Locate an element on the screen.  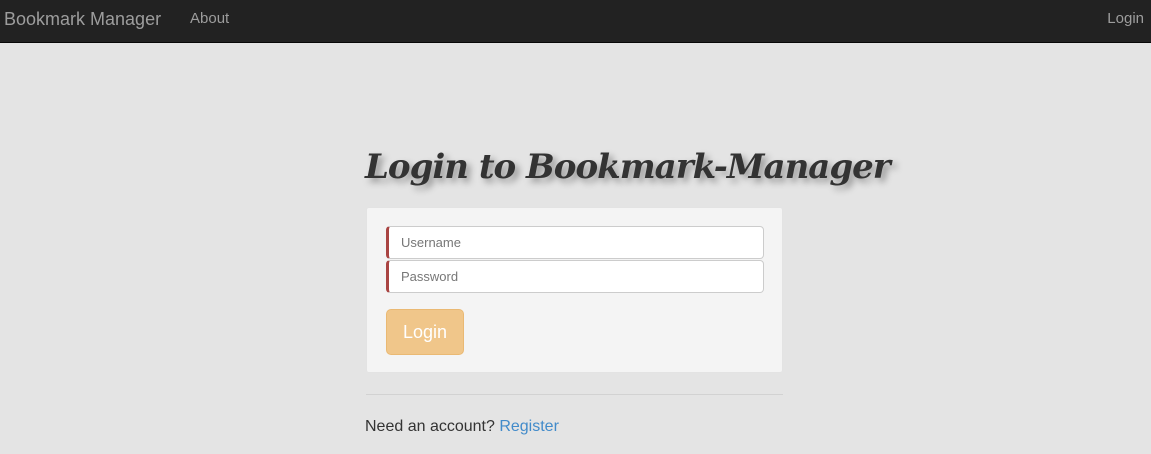
username-input is located at coordinates (575, 242).